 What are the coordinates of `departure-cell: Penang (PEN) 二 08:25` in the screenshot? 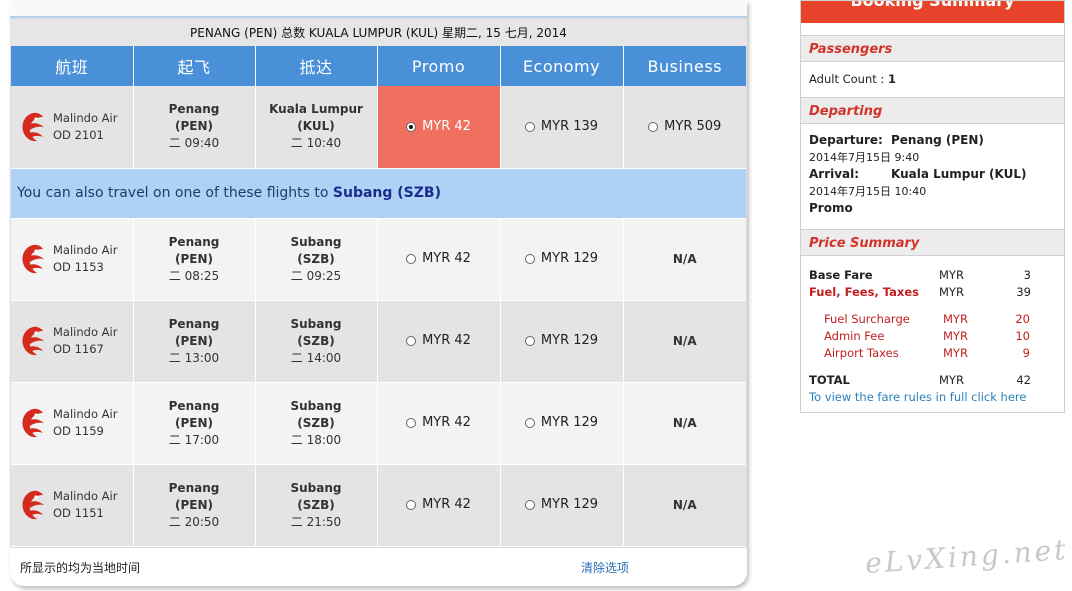 It's located at (194, 259).